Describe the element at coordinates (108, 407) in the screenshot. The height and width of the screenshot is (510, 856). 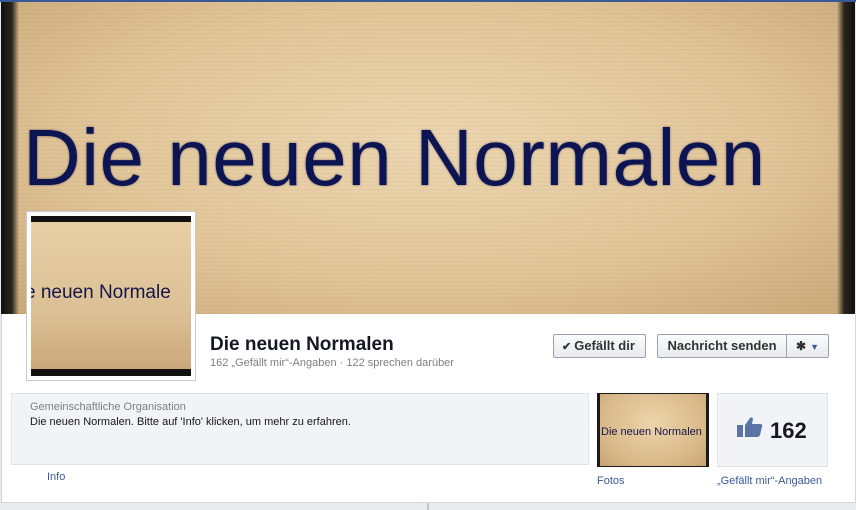
I see `page-category: Gemeinschaftliche Organisation` at that location.